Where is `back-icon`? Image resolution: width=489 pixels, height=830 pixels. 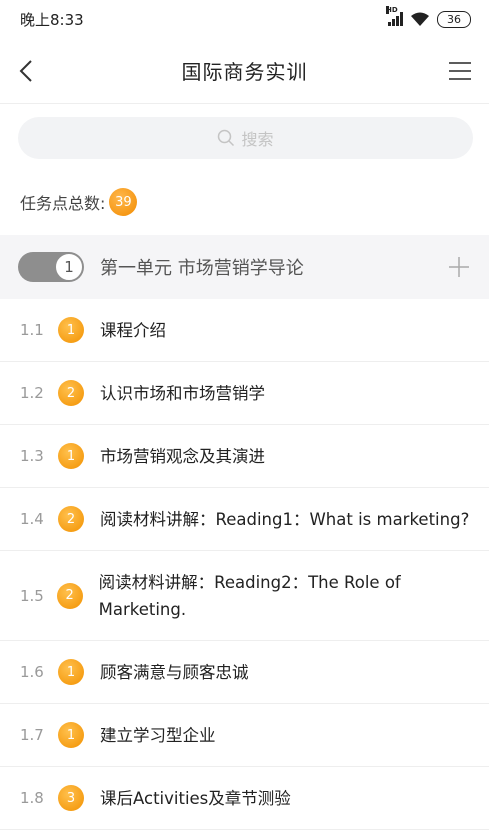
back-icon is located at coordinates (27, 71).